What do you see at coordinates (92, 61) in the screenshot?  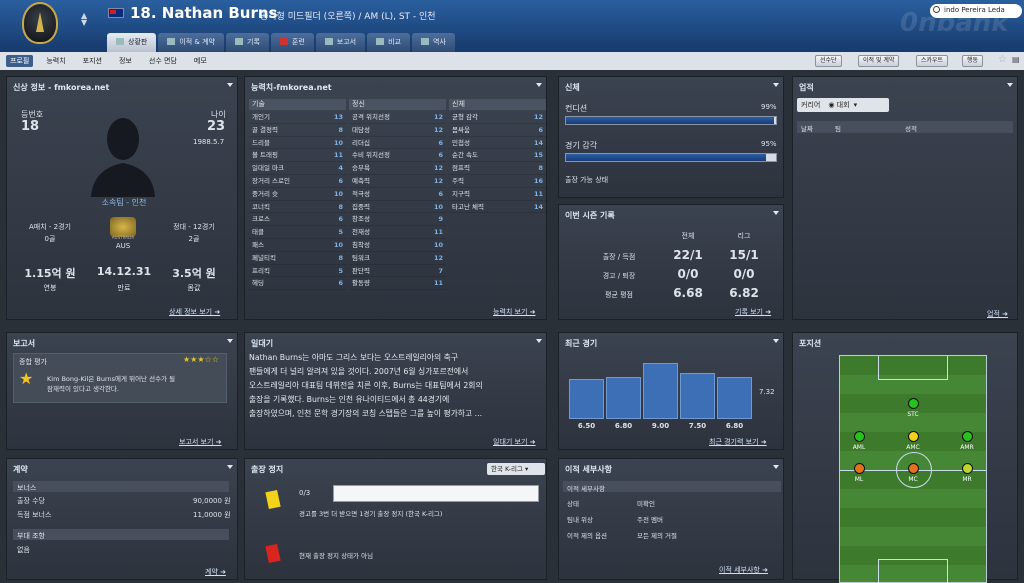 I see `subtab-positions: 포지션` at bounding box center [92, 61].